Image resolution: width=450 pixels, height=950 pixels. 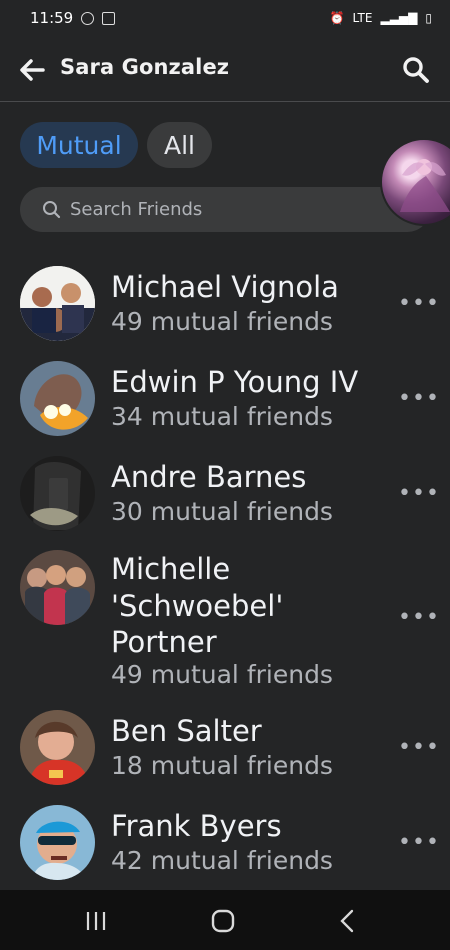 What do you see at coordinates (96, 921) in the screenshot?
I see `recent-apps-icon` at bounding box center [96, 921].